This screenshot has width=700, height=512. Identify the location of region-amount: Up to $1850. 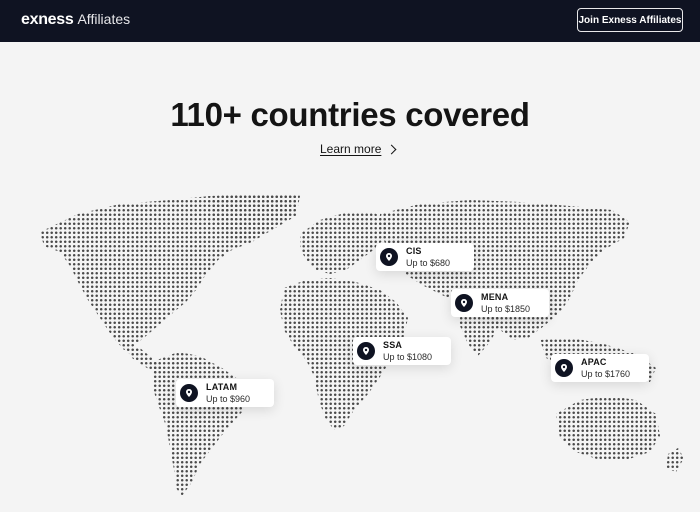
(506, 309).